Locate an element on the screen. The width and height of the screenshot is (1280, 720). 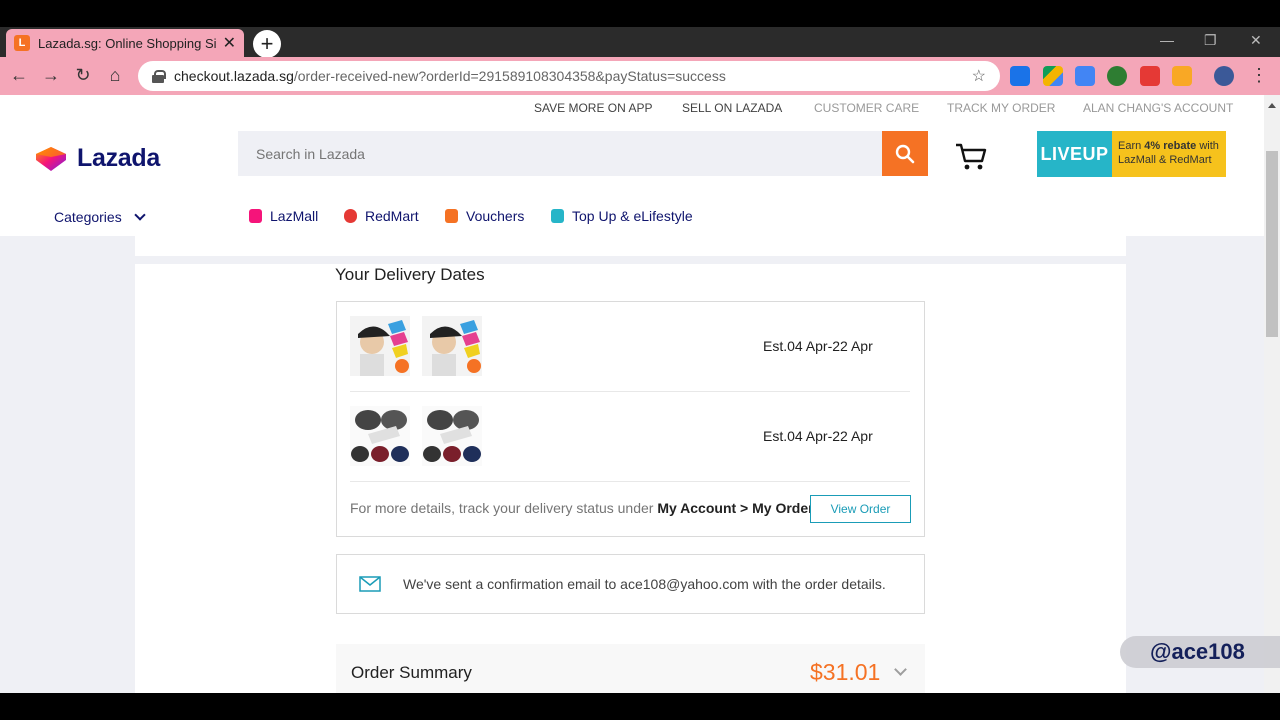
save-more-on-app-link: SAVE MORE ON APP is located at coordinates (593, 108).